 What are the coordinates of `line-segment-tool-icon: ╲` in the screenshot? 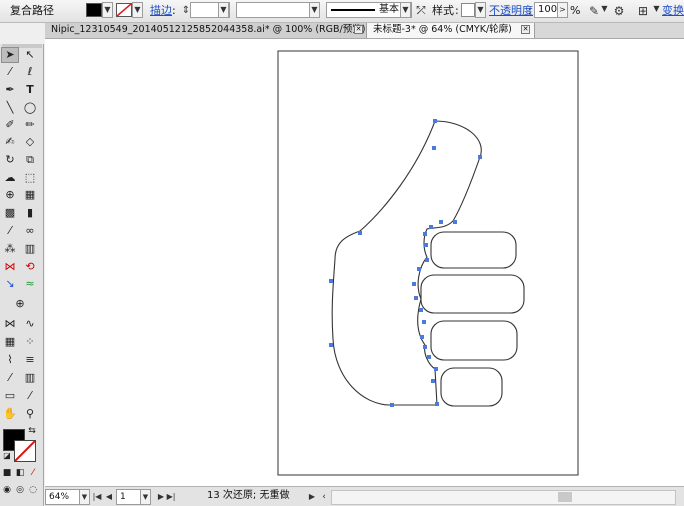 It's located at (10, 108).